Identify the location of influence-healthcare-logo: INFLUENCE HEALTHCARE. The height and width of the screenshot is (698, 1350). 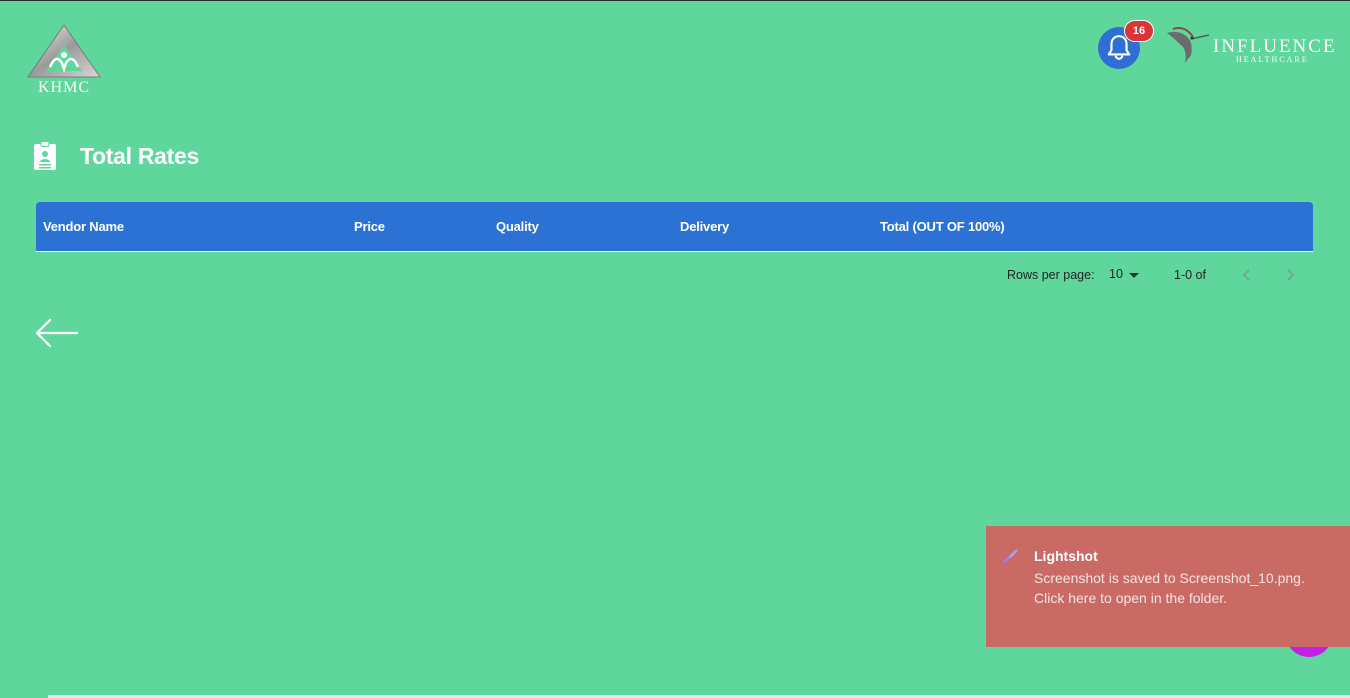
(1249, 46).